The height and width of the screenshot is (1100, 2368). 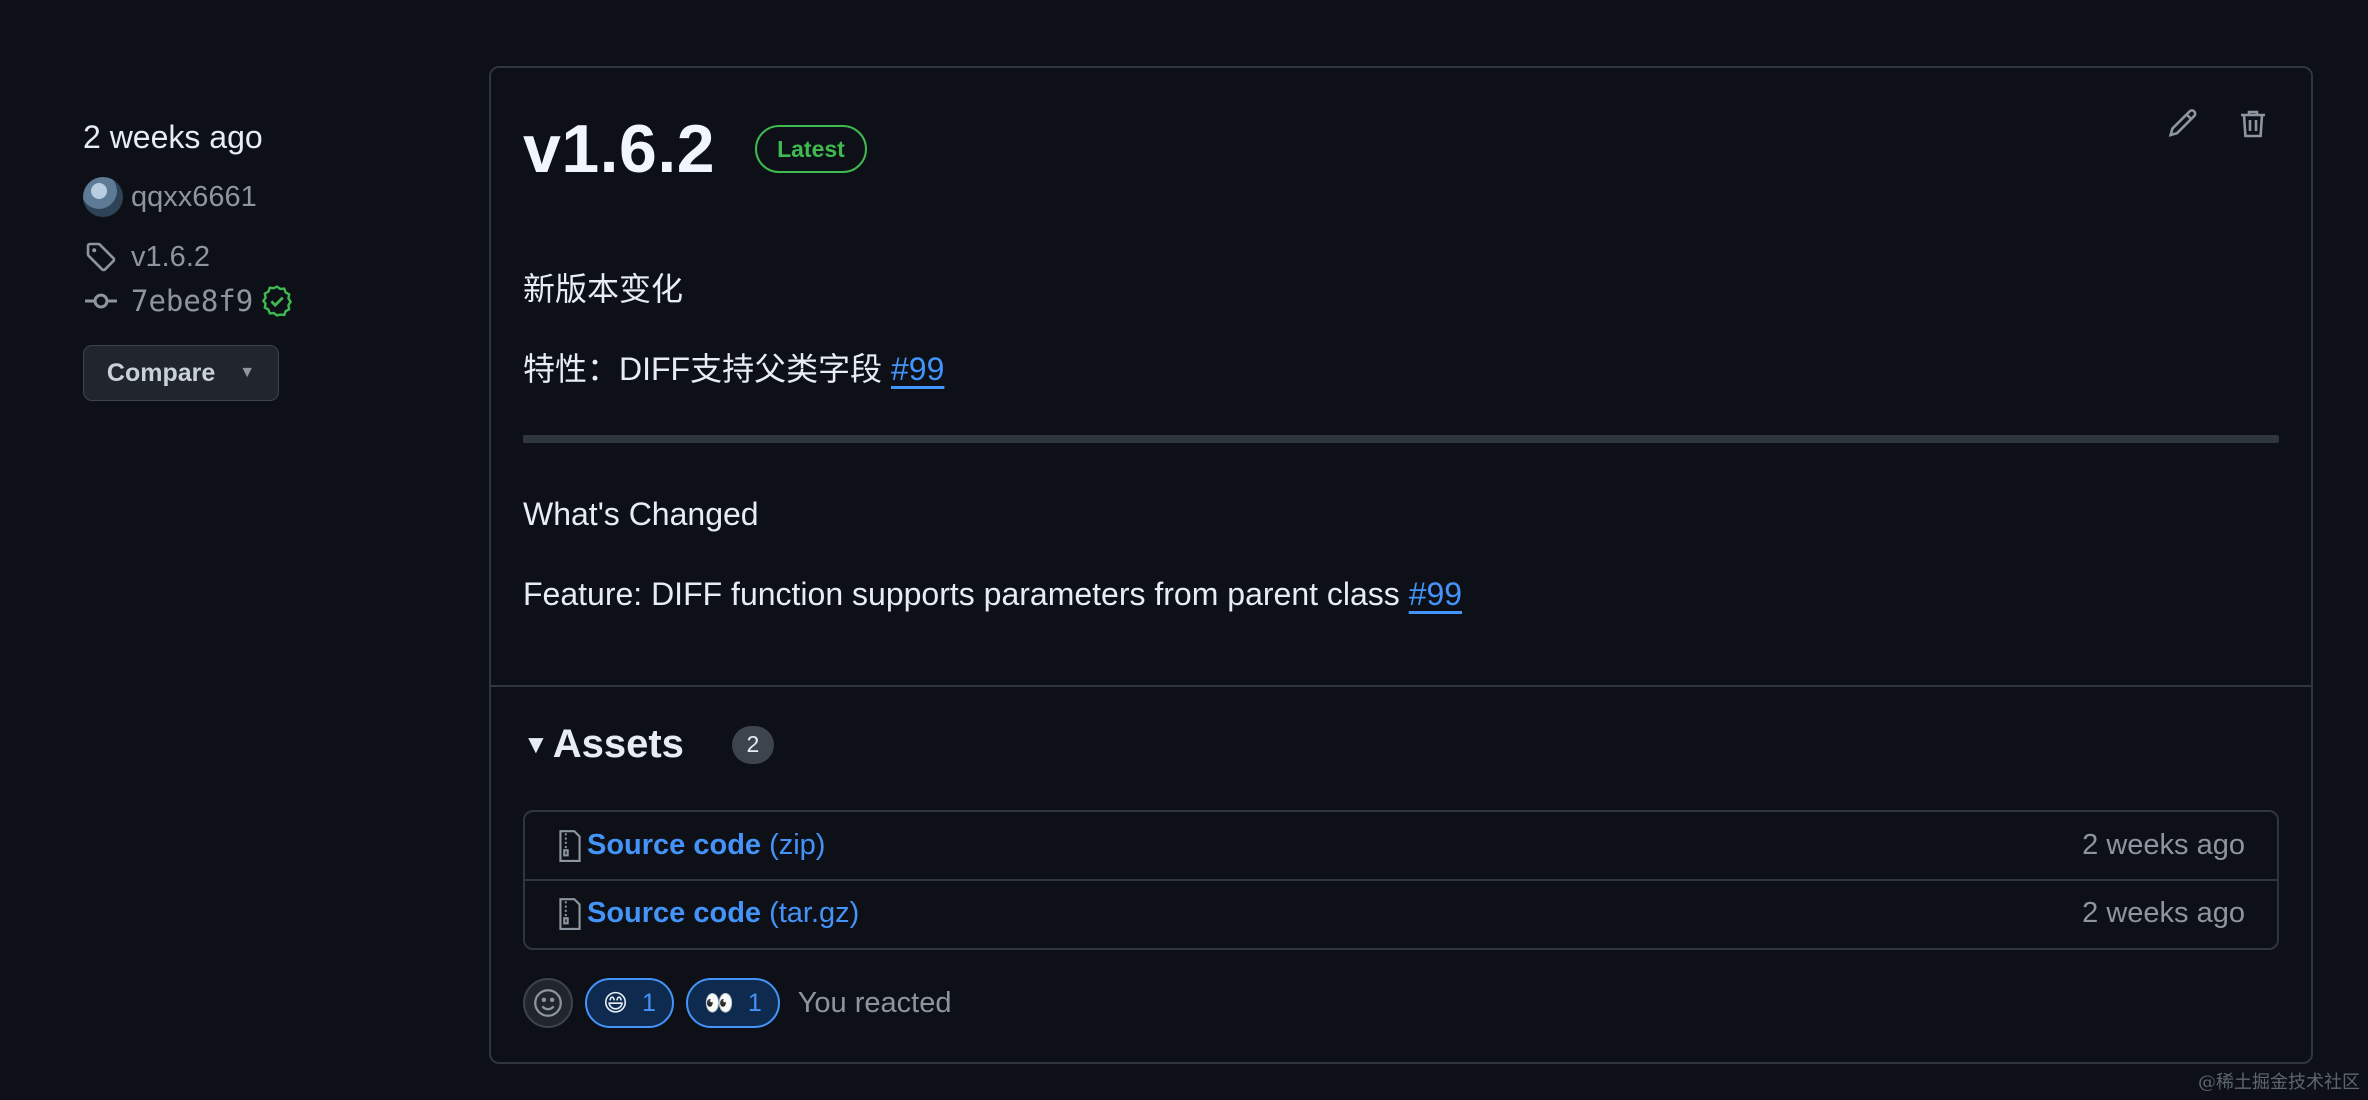 I want to click on verified-icon, so click(x=278, y=301).